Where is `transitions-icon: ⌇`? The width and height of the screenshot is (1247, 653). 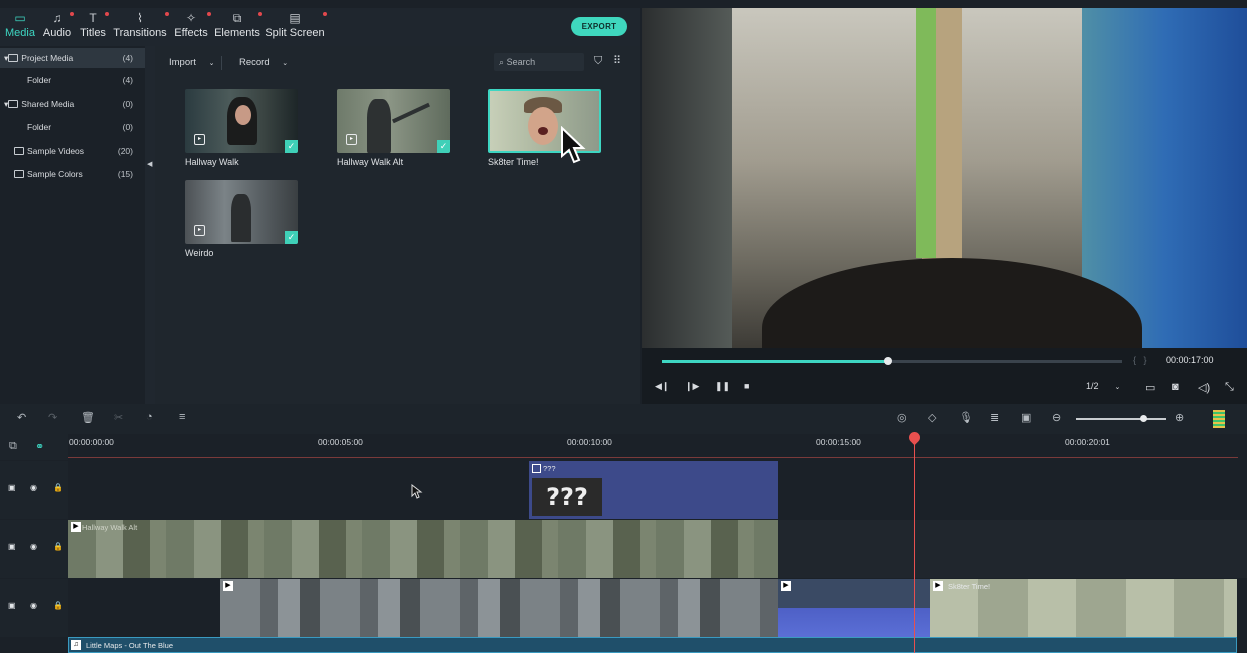 transitions-icon: ⌇ is located at coordinates (140, 18).